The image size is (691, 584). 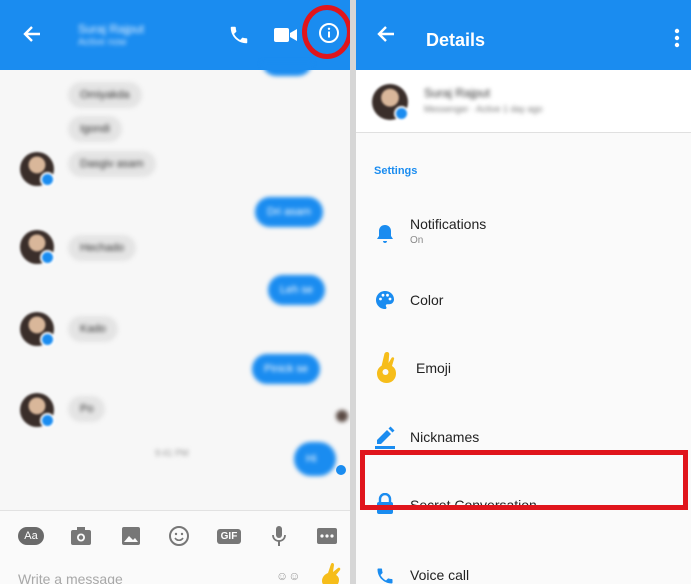 I want to click on message-bubble: Omiyakda, so click(x=105, y=95).